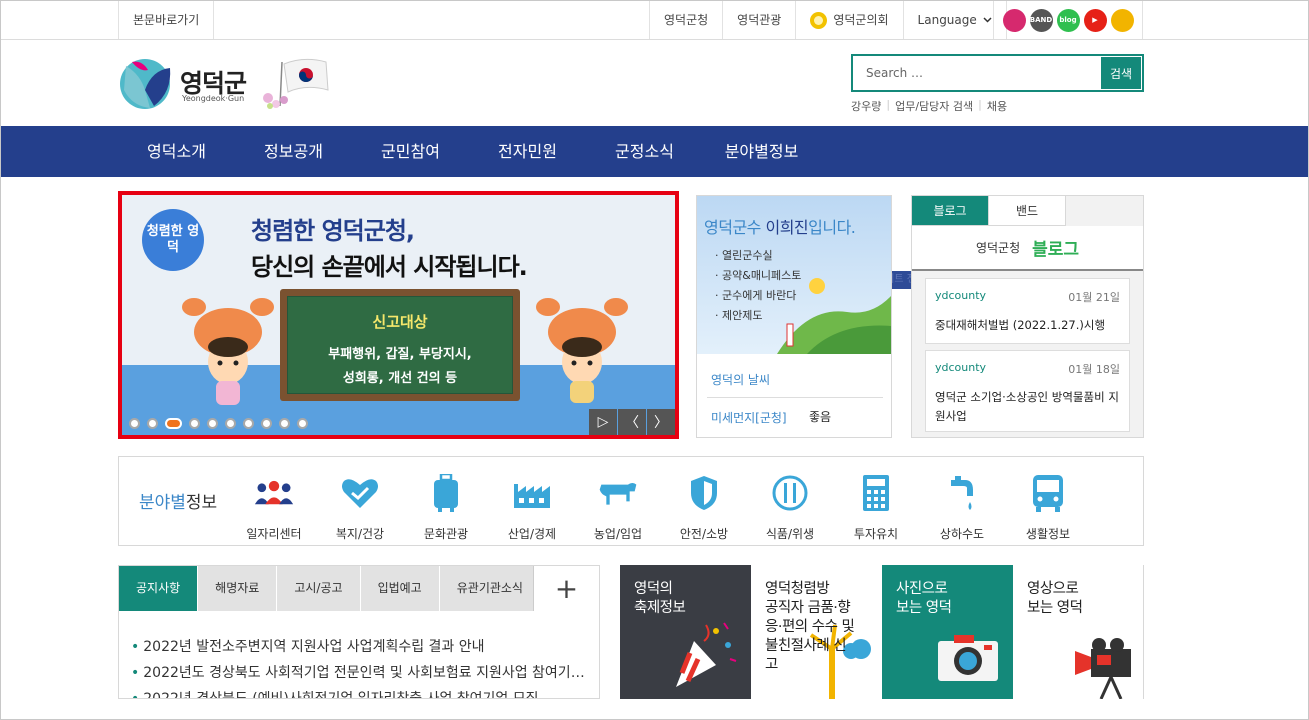  Describe the element at coordinates (997, 106) in the screenshot. I see `quick-link-recruit: 채용` at that location.